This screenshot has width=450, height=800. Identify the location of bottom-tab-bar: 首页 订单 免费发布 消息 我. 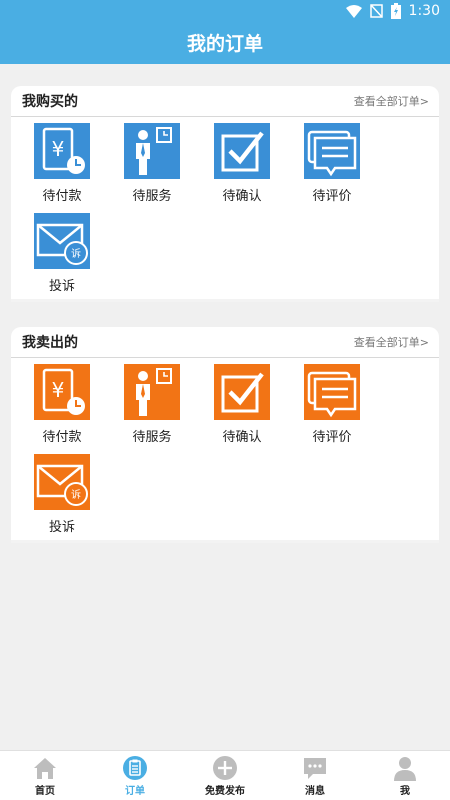
(225, 775).